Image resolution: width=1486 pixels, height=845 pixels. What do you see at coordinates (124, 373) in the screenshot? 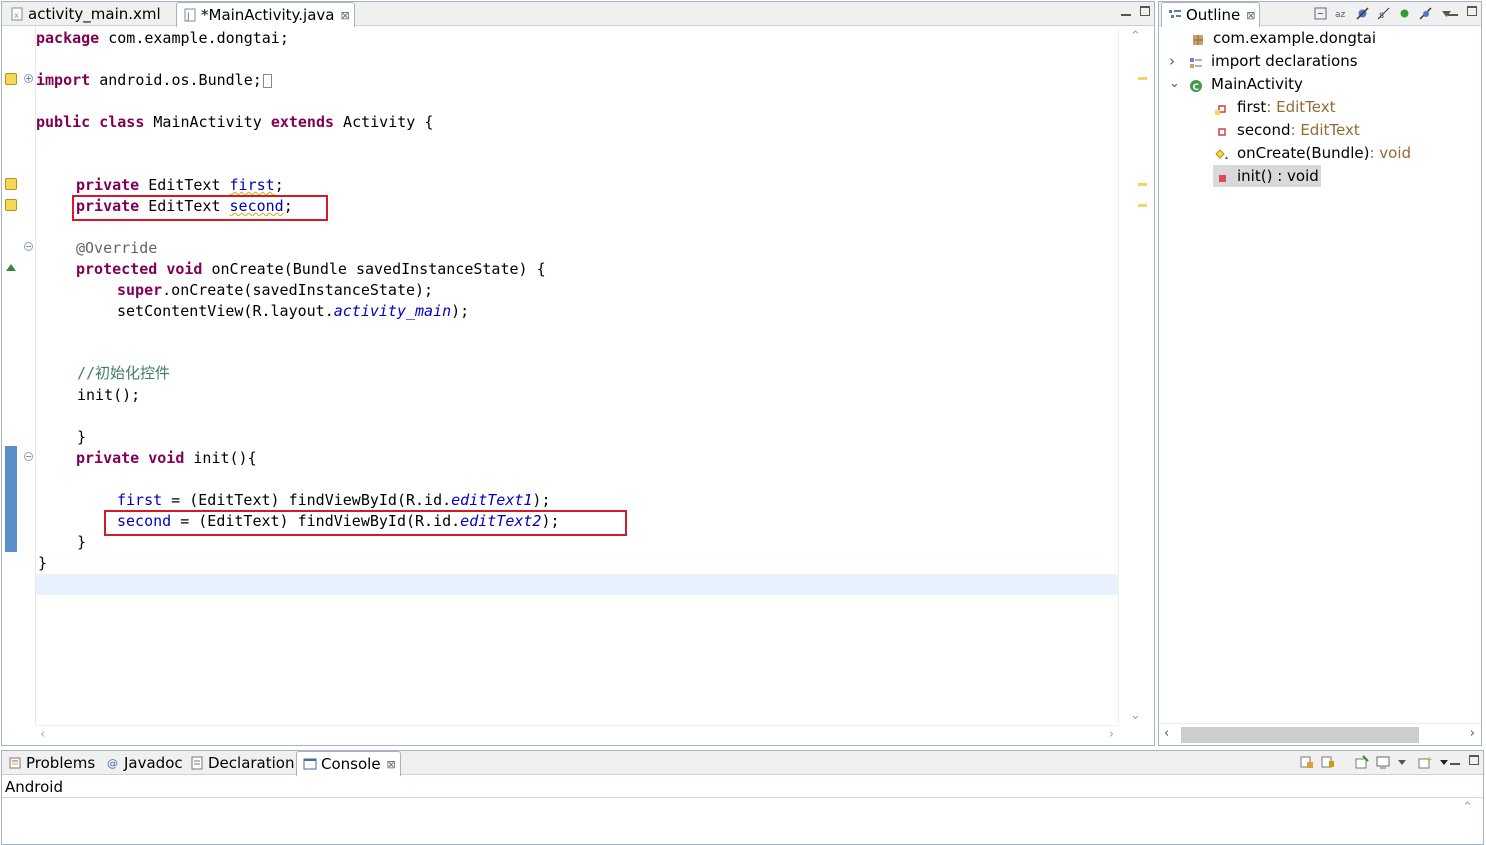
I see `code-line: //初始化控件` at bounding box center [124, 373].